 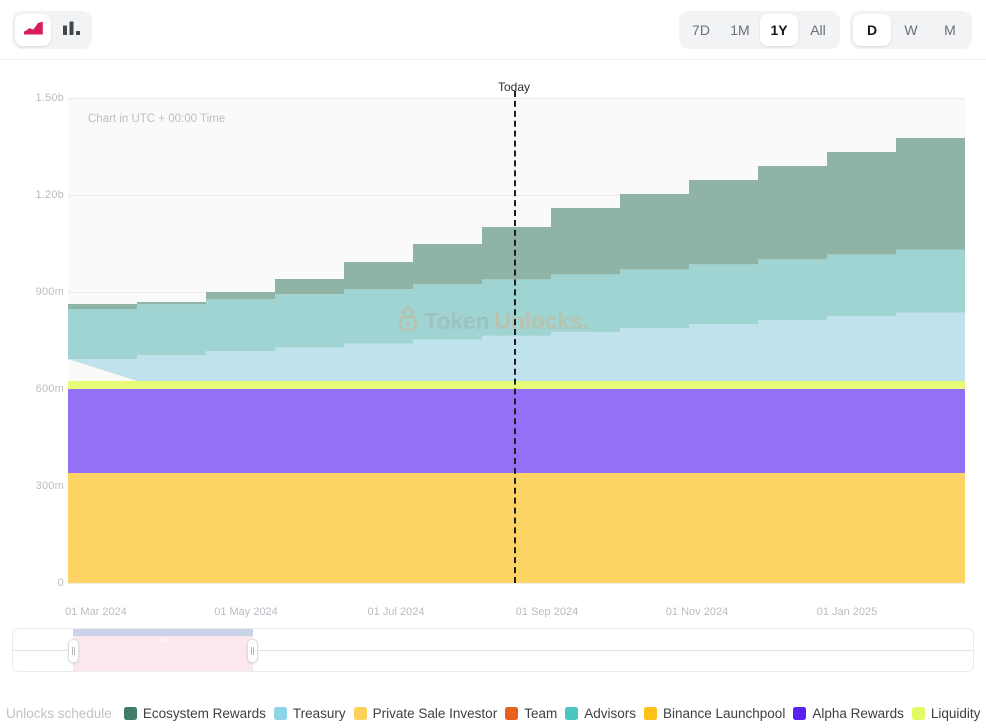 I want to click on series-alpha-rewards, so click(x=516, y=431).